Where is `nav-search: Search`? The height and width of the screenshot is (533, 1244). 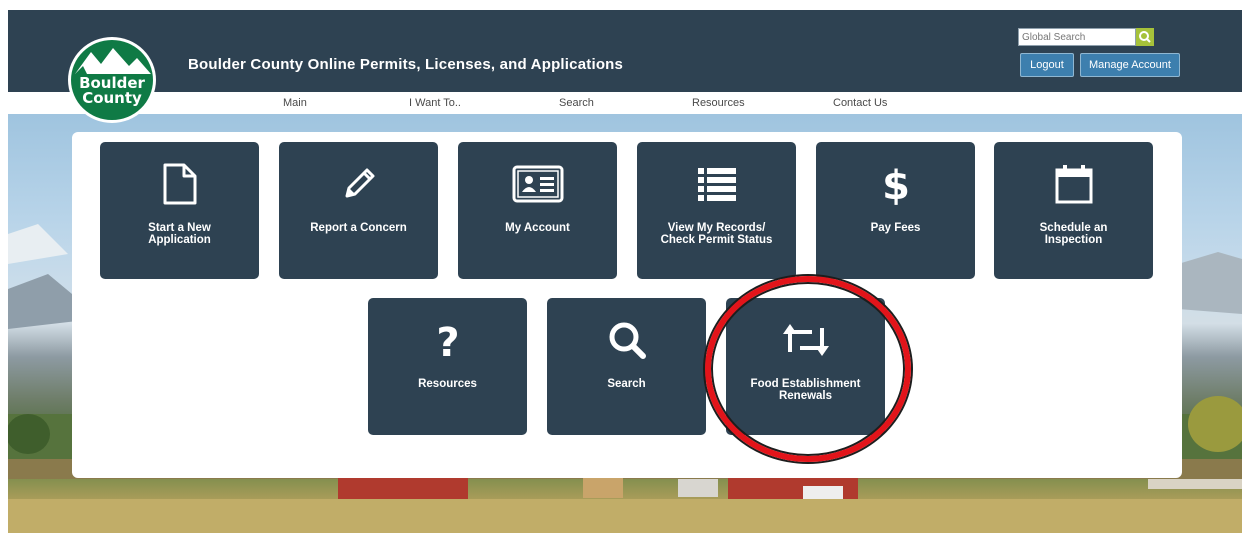 nav-search: Search is located at coordinates (576, 103).